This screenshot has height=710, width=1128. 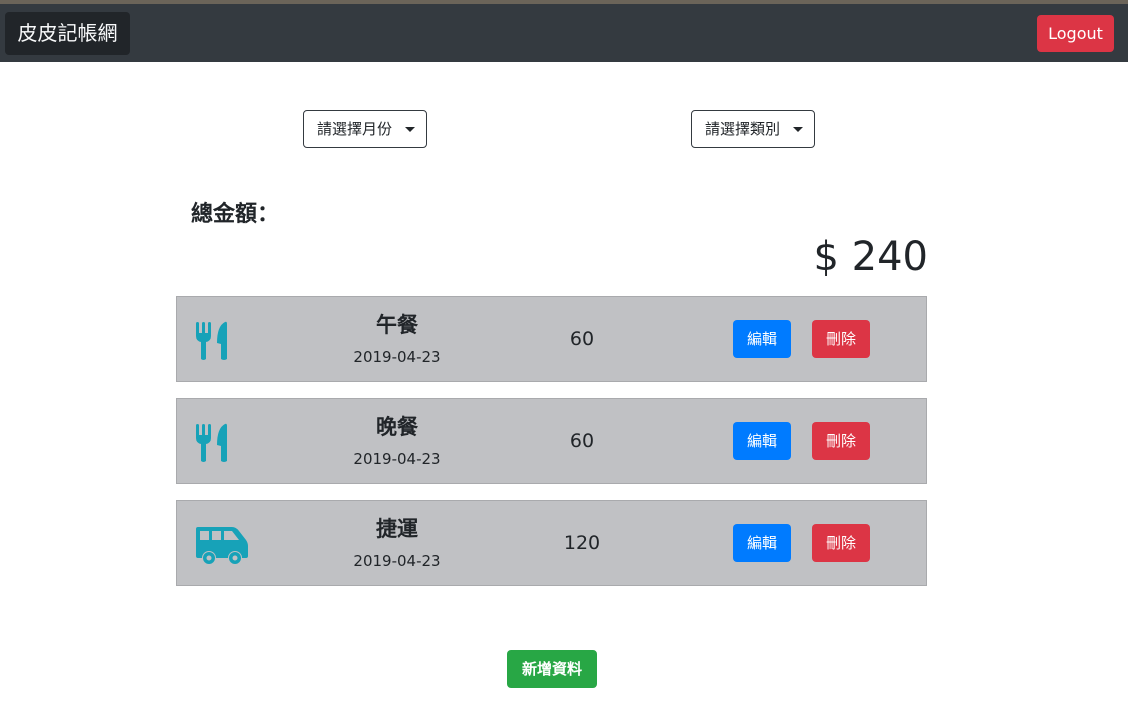 I want to click on record-title: 捷運, so click(x=397, y=529).